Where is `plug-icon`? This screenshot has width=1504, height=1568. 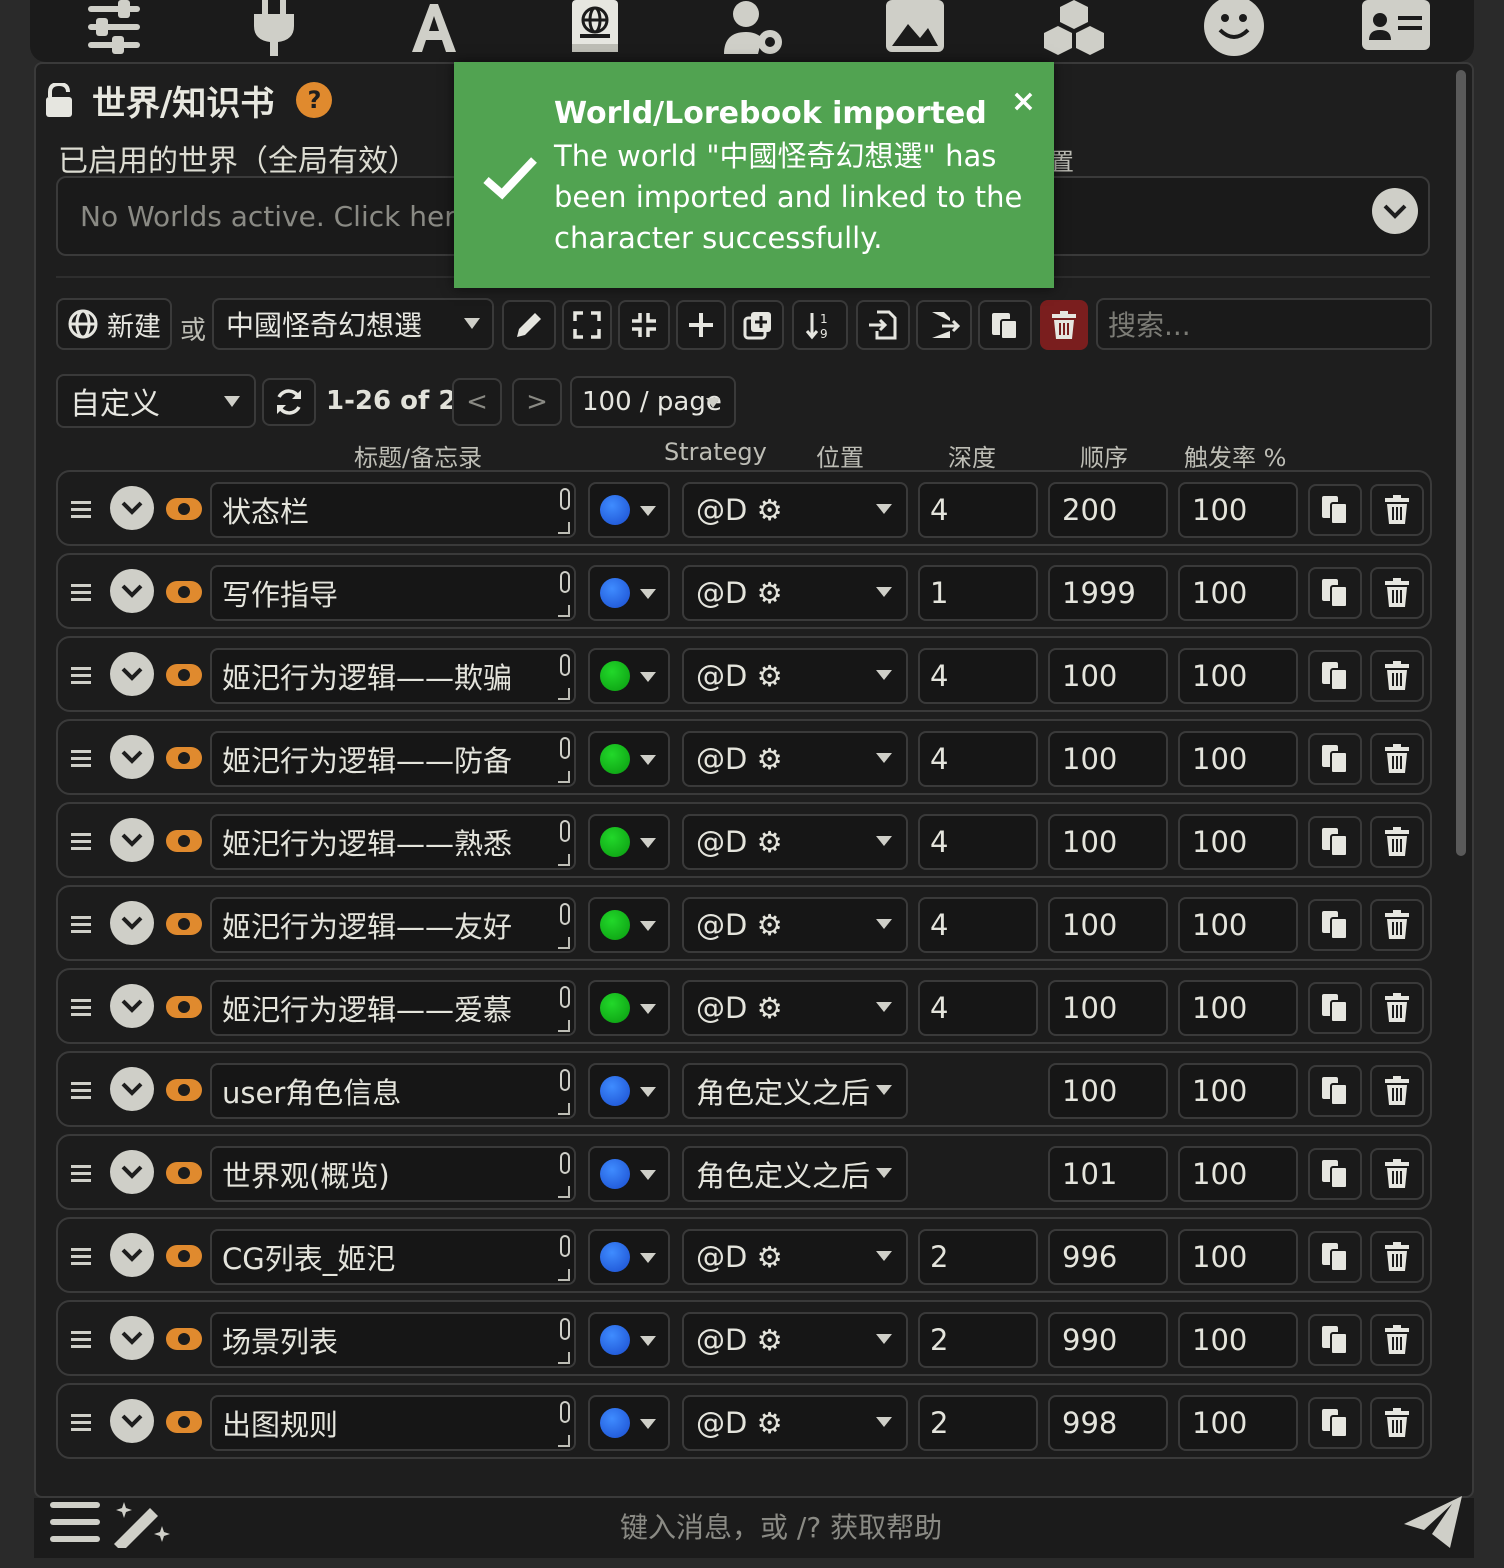
plug-icon is located at coordinates (274, 29).